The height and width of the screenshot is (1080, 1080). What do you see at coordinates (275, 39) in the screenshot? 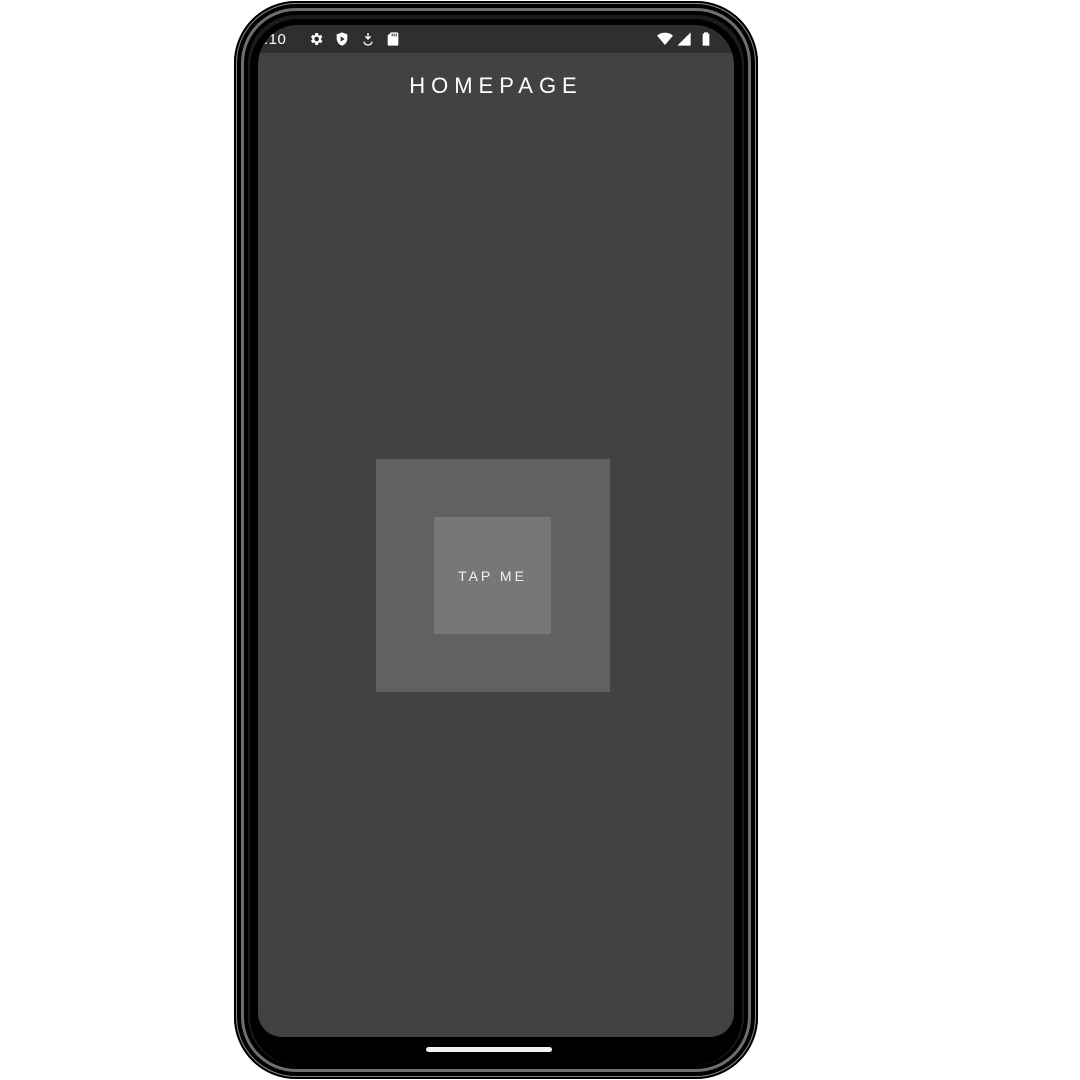
I see `status-time: :10` at bounding box center [275, 39].